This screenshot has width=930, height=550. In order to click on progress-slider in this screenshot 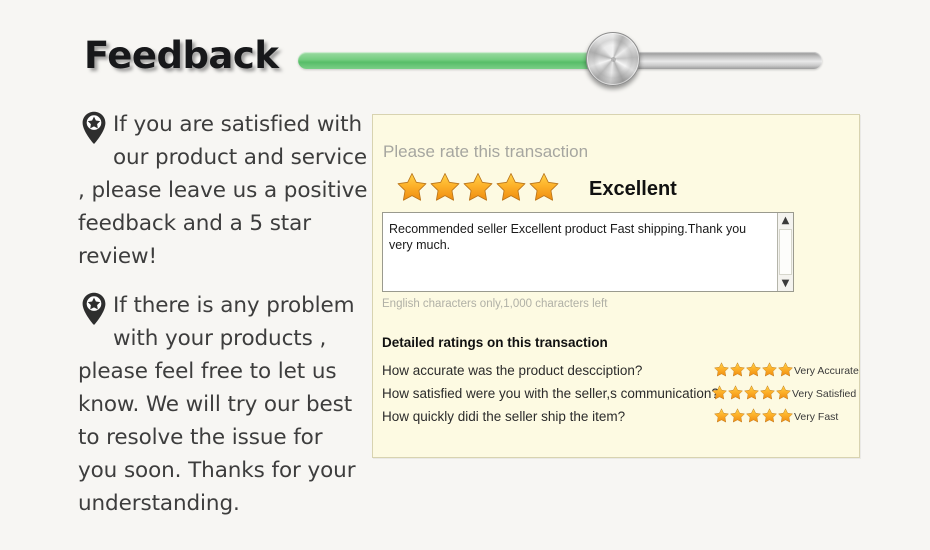, I will do `click(560, 59)`.